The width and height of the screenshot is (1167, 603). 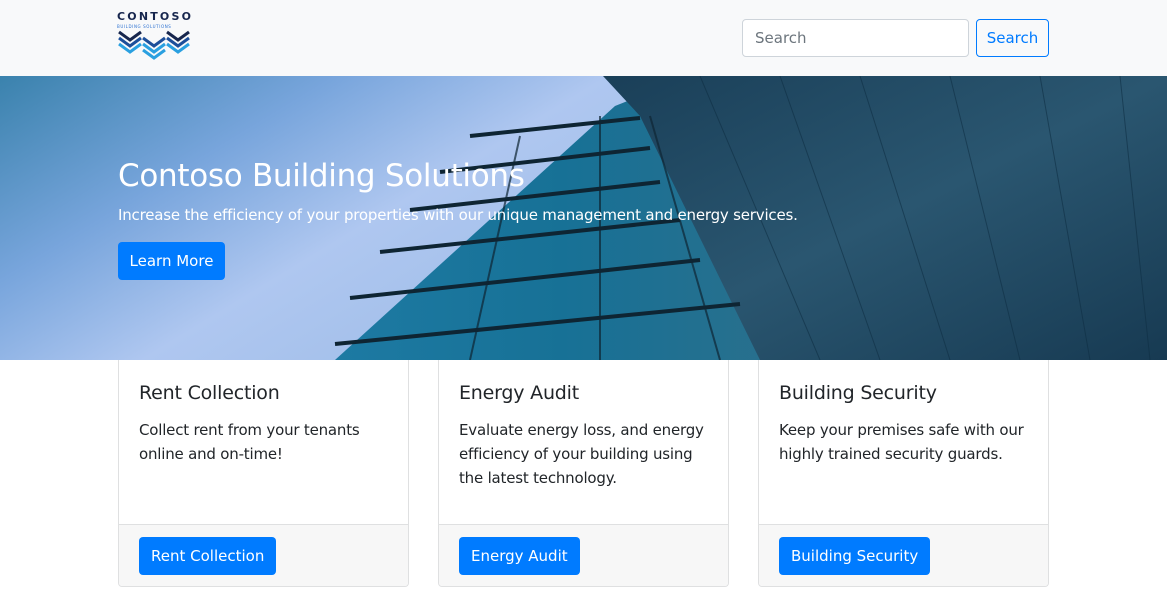 I want to click on card-title: Rent Collection, so click(x=209, y=393).